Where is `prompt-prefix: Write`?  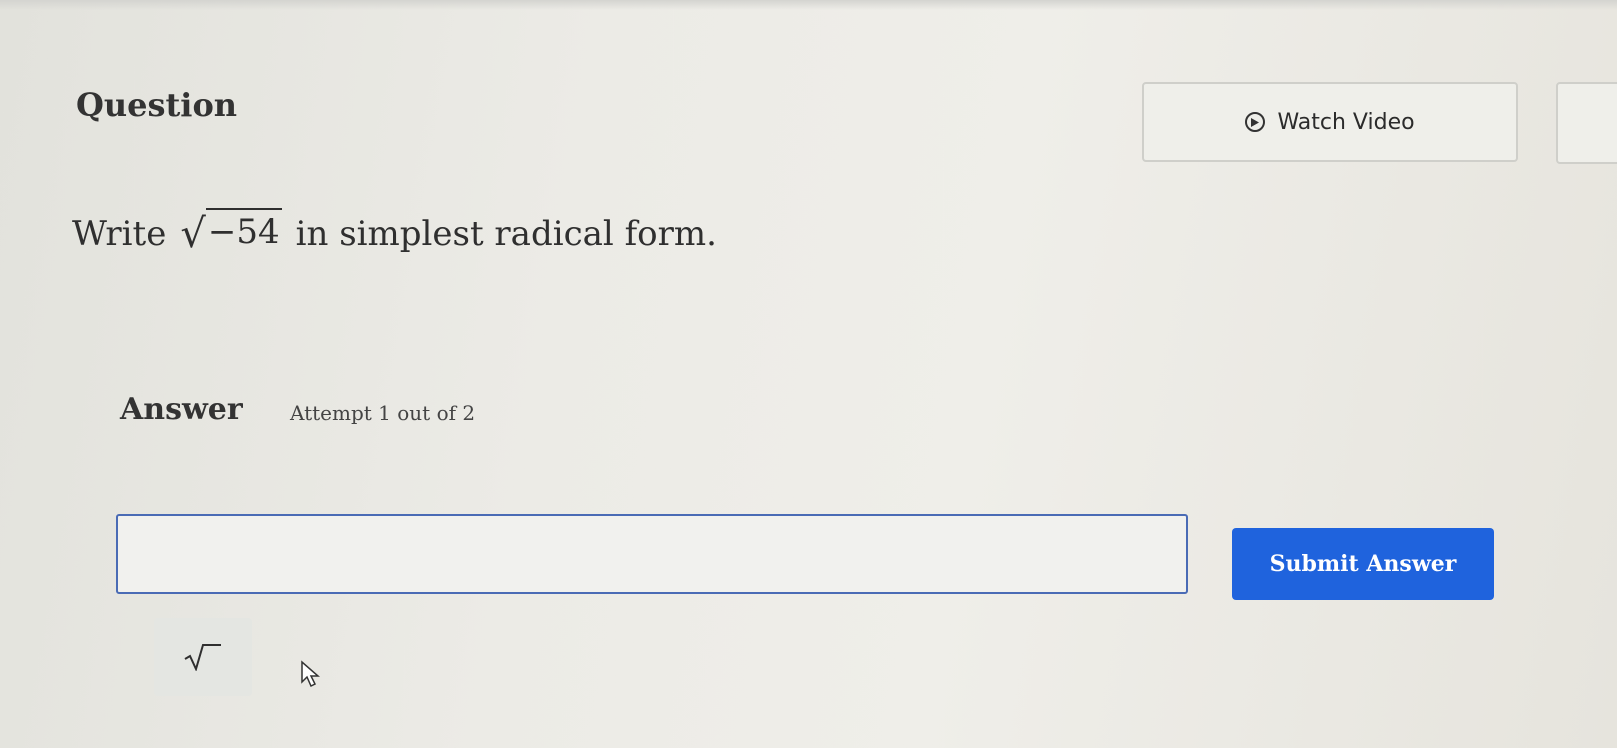 prompt-prefix: Write is located at coordinates (119, 234).